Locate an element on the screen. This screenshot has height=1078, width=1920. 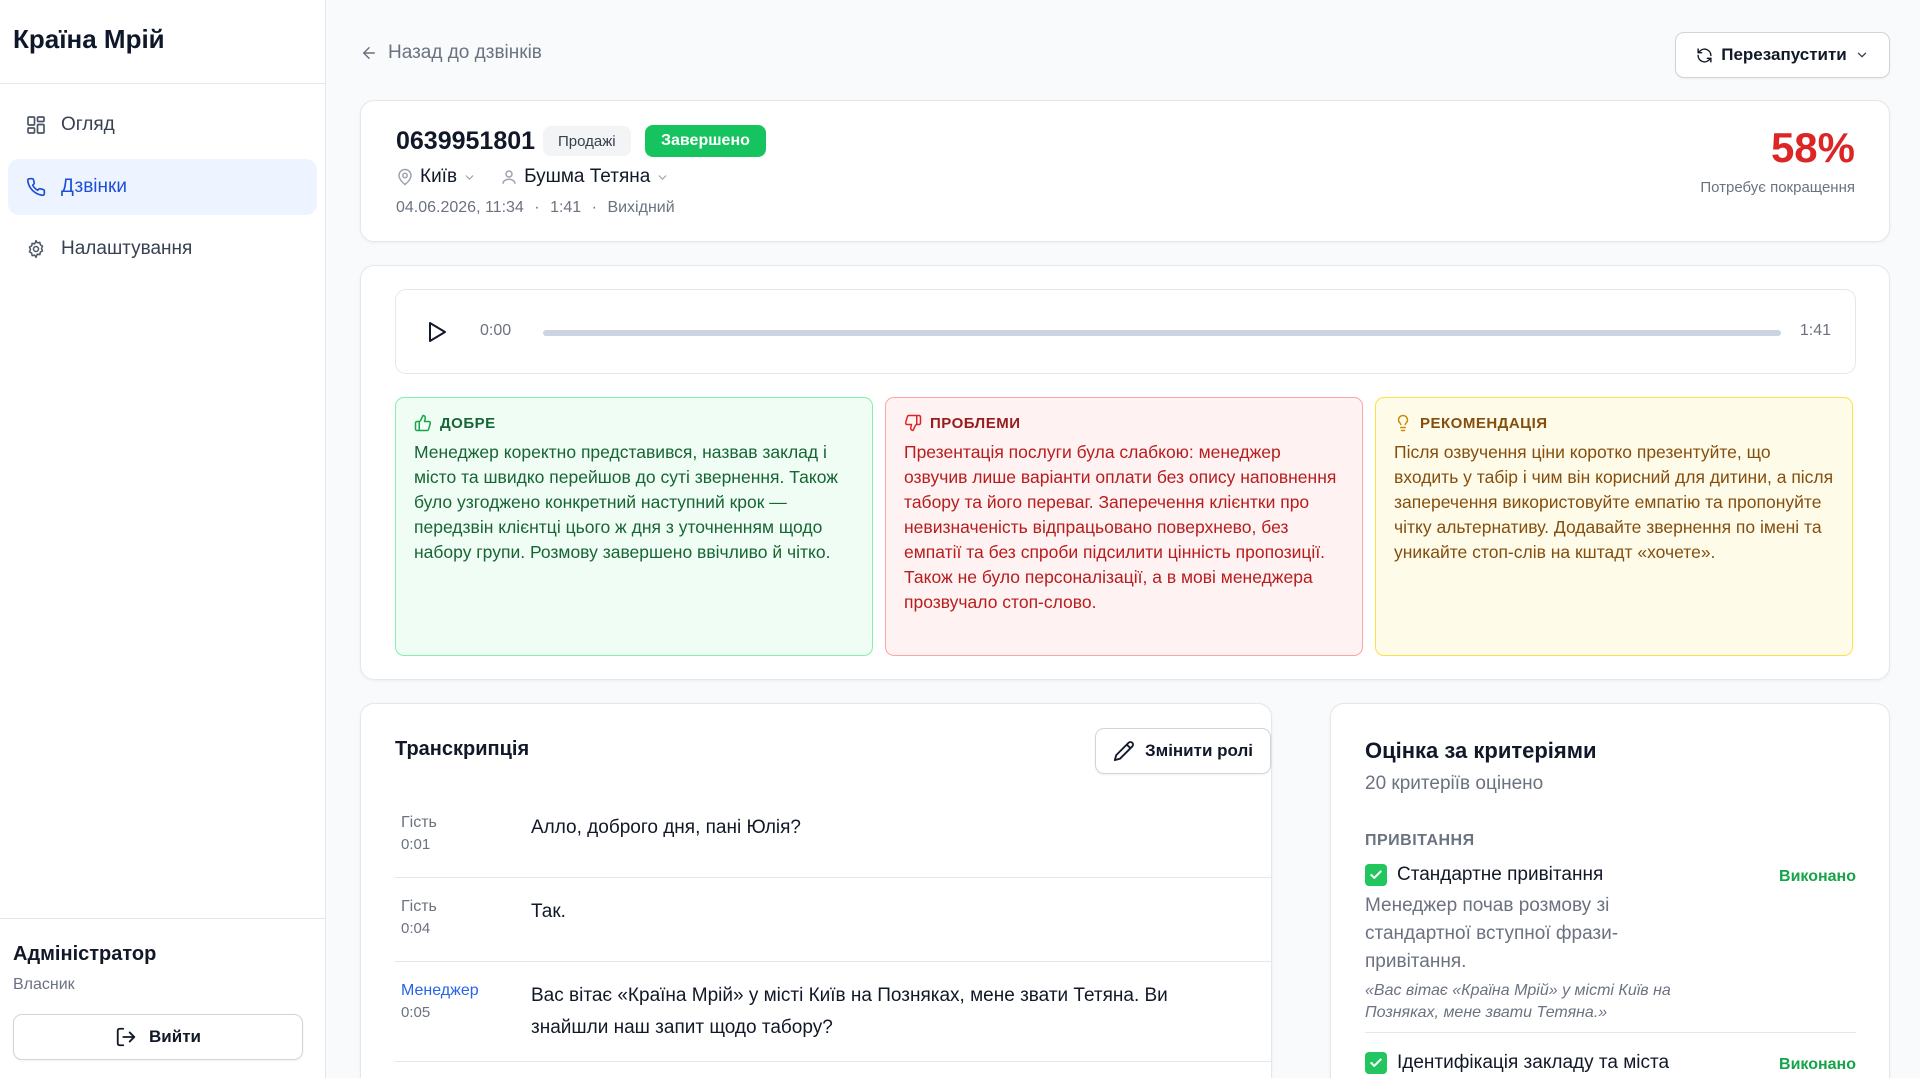
call-datetime: 04.06.2026, 11:34 is located at coordinates (460, 207).